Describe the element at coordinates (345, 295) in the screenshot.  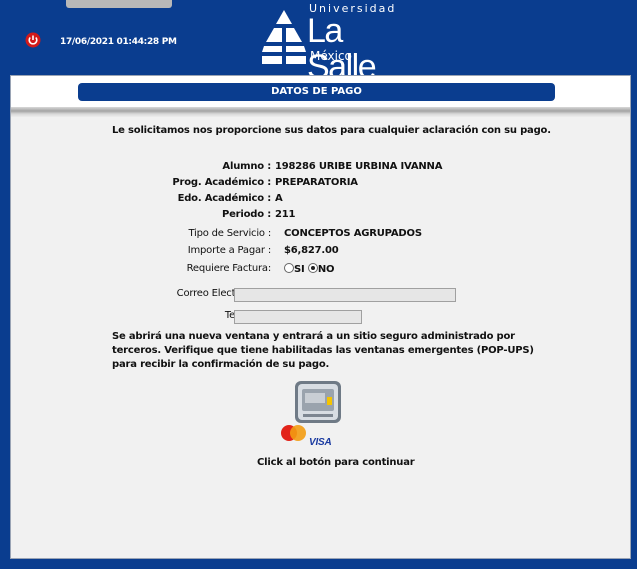
I see `email-field` at that location.